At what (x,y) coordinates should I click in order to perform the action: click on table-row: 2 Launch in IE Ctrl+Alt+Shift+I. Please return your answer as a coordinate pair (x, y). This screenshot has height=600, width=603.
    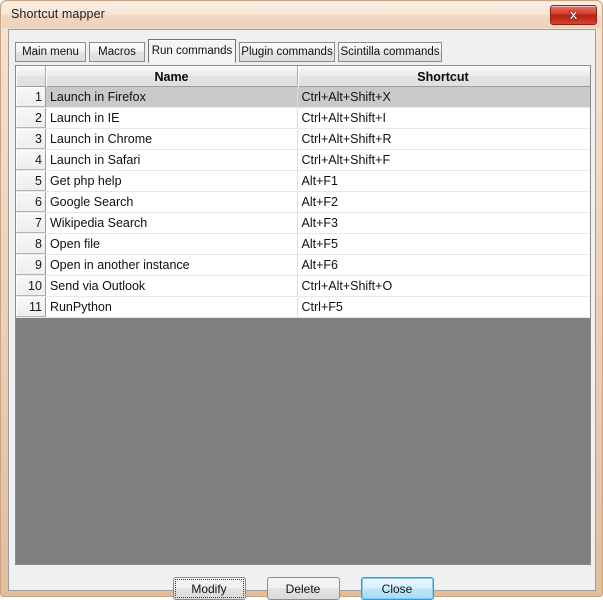
    Looking at the image, I should click on (303, 118).